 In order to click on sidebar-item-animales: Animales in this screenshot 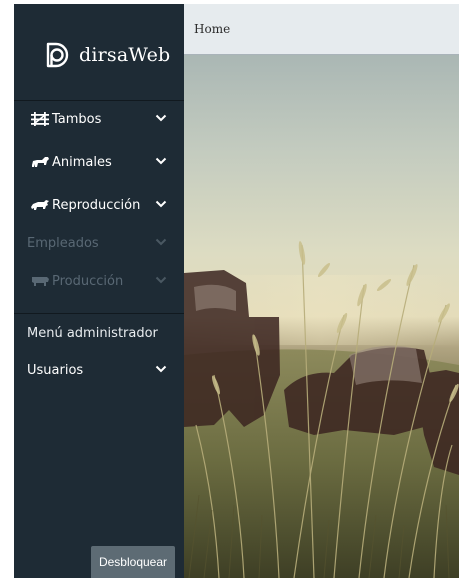, I will do `click(99, 162)`.